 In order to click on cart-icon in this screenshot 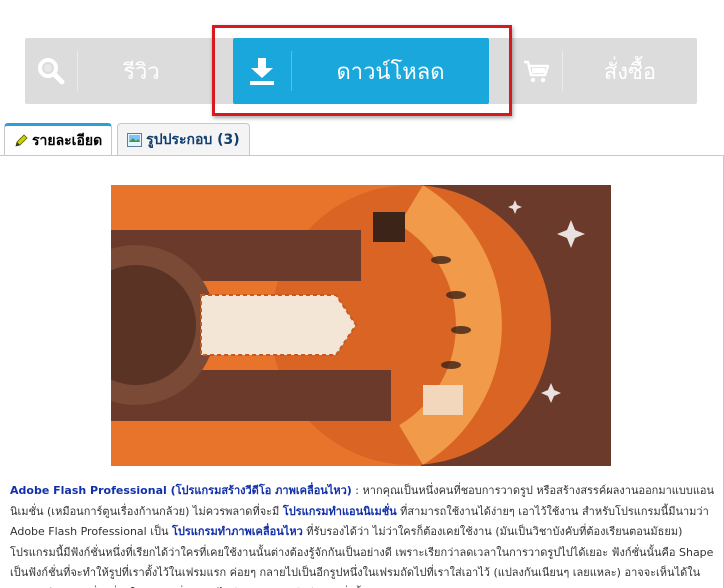, I will do `click(536, 71)`.